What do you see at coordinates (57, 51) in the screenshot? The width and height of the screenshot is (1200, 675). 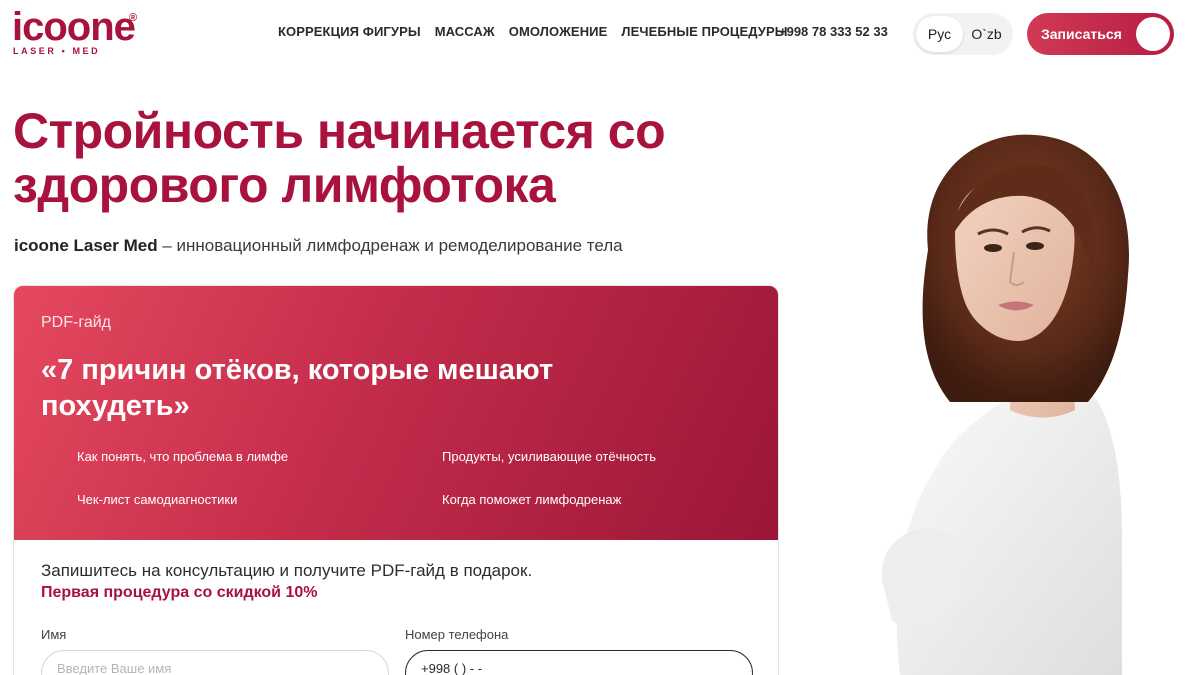 I see `logo-subtitle: LASER • MED` at bounding box center [57, 51].